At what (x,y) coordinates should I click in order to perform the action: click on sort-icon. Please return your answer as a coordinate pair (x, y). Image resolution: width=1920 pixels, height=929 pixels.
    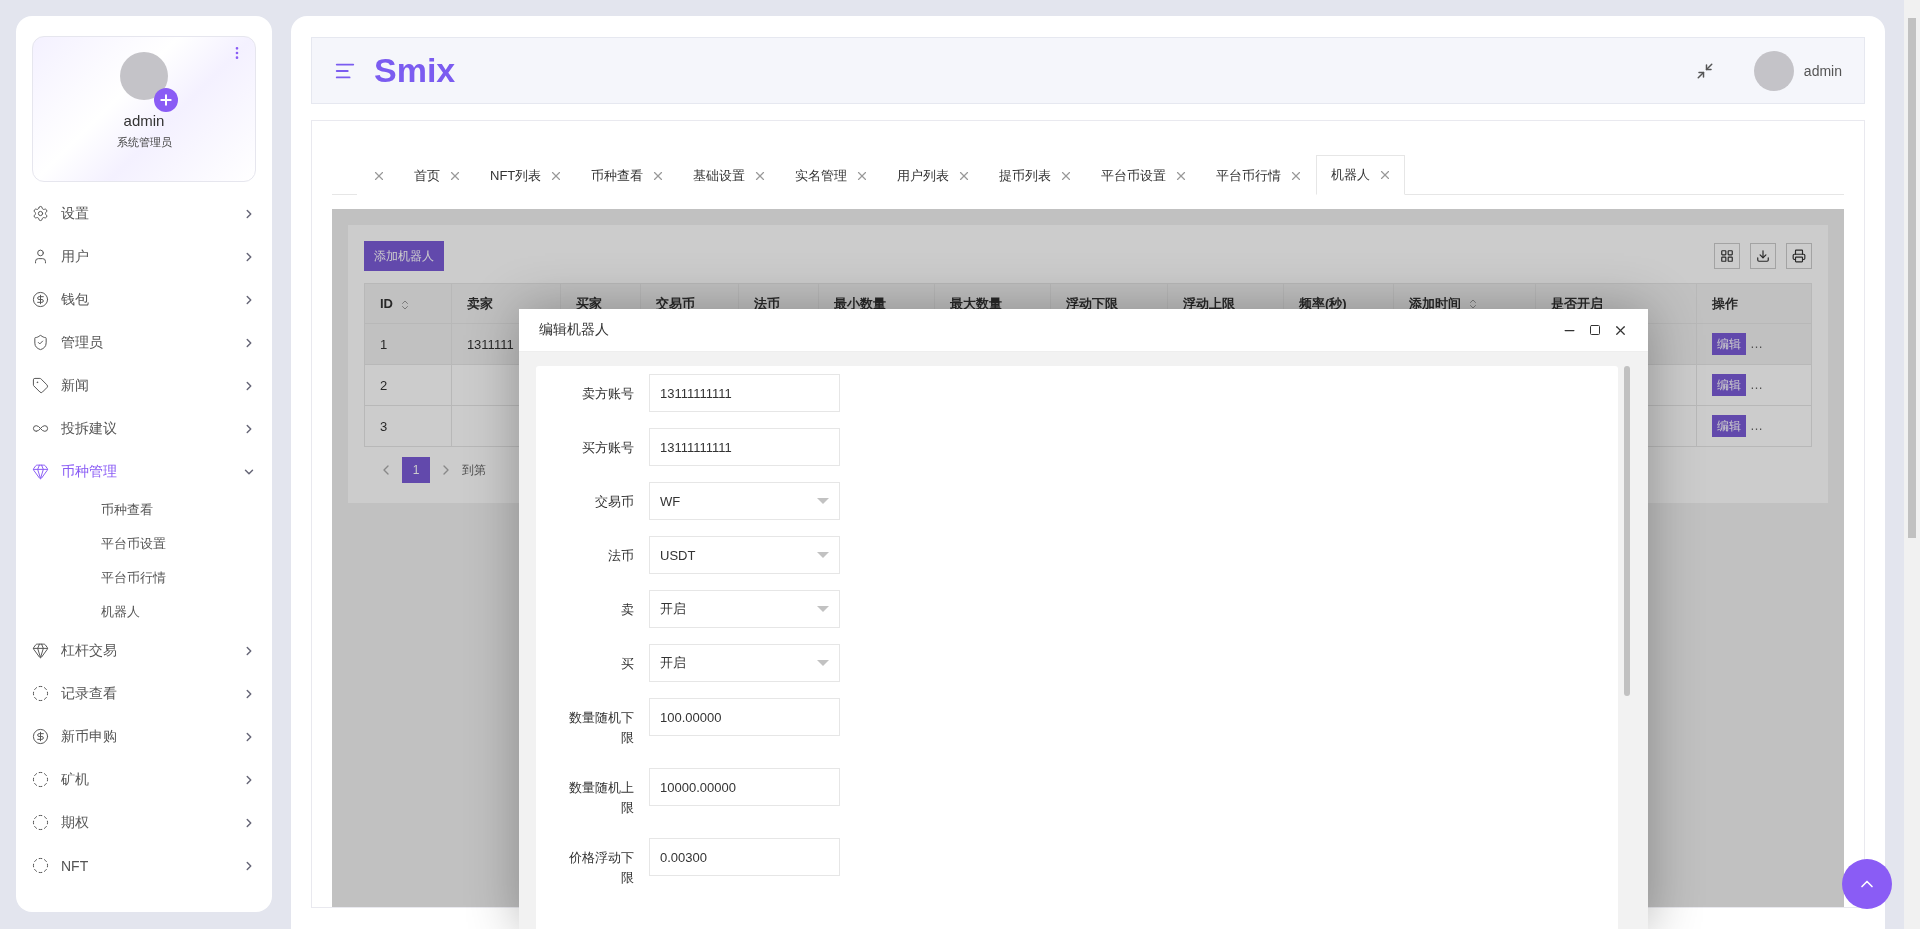
    Looking at the image, I should click on (405, 304).